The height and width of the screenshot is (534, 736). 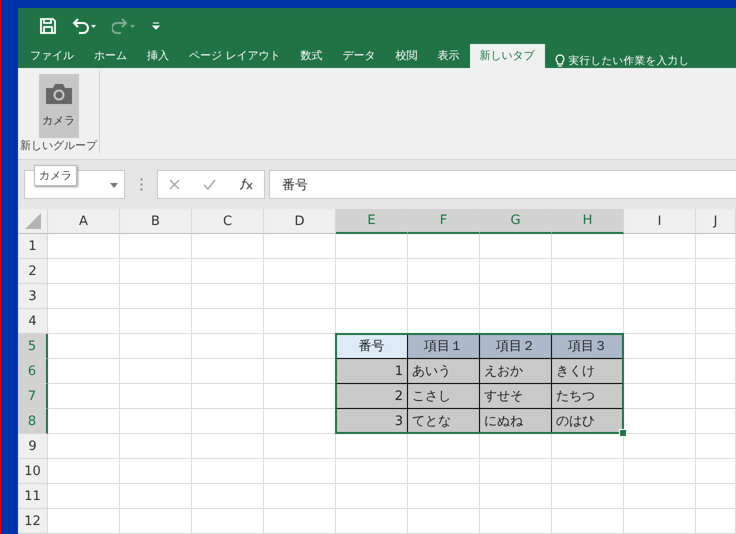 I want to click on tooltip: カメラ, so click(x=55, y=175).